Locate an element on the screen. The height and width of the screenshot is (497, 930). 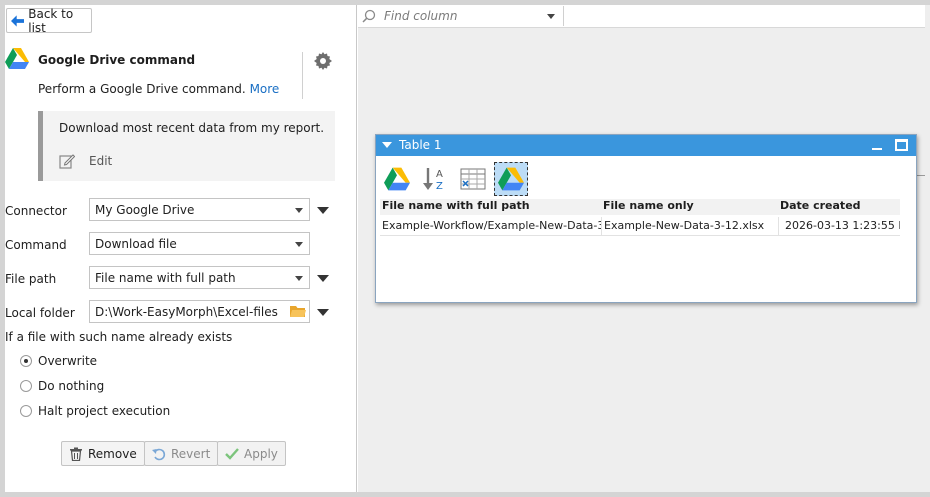
back-to-list-button: Back to list is located at coordinates (49, 20).